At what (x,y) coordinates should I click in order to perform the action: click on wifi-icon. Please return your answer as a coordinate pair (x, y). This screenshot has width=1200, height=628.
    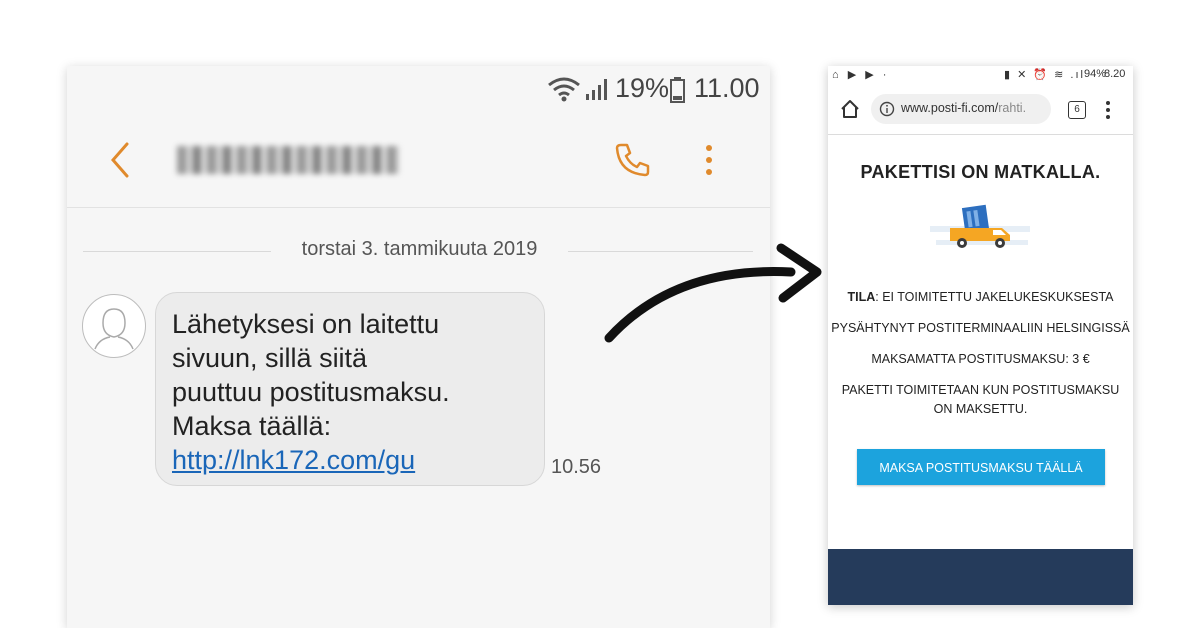
    Looking at the image, I should click on (564, 89).